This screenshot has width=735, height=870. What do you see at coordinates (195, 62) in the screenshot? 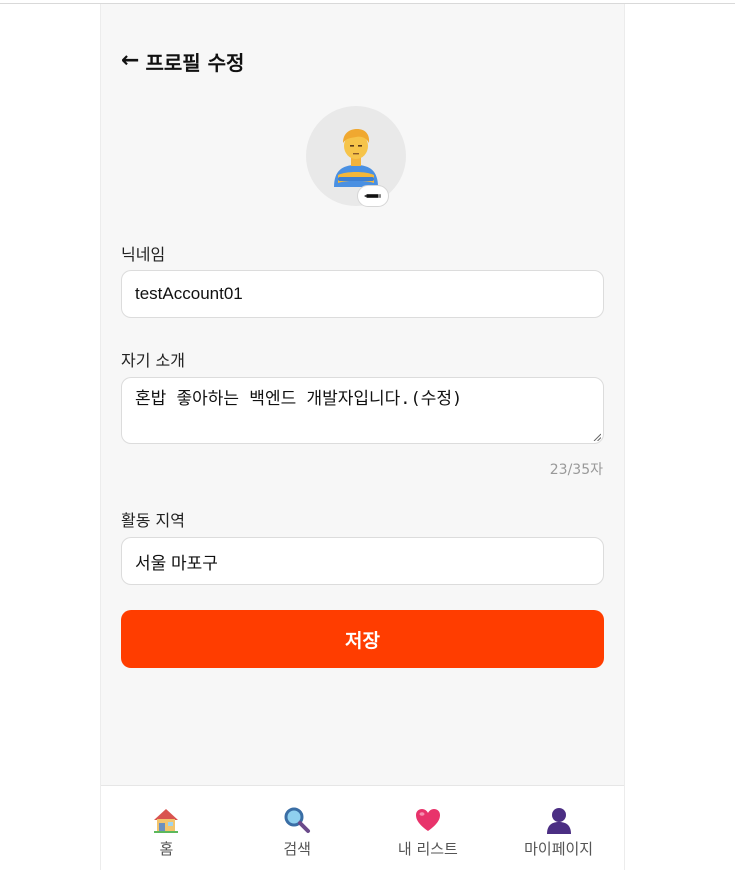
I see `page-title: 프로필 수정` at bounding box center [195, 62].